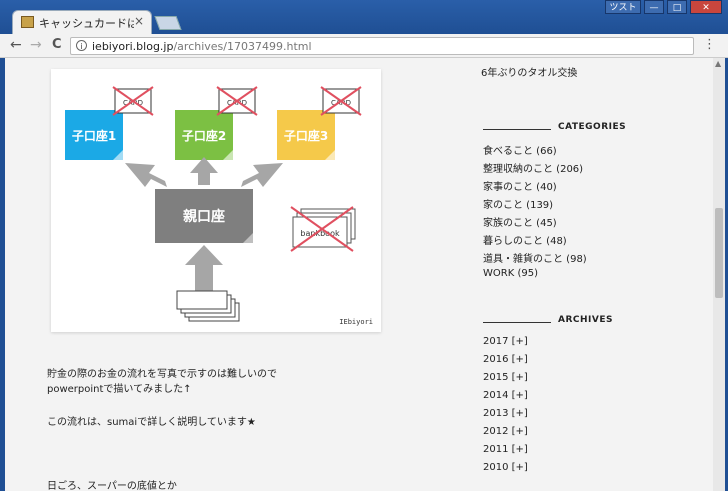  What do you see at coordinates (623, 7) in the screenshot?
I see `user-profile-button: ツスト` at bounding box center [623, 7].